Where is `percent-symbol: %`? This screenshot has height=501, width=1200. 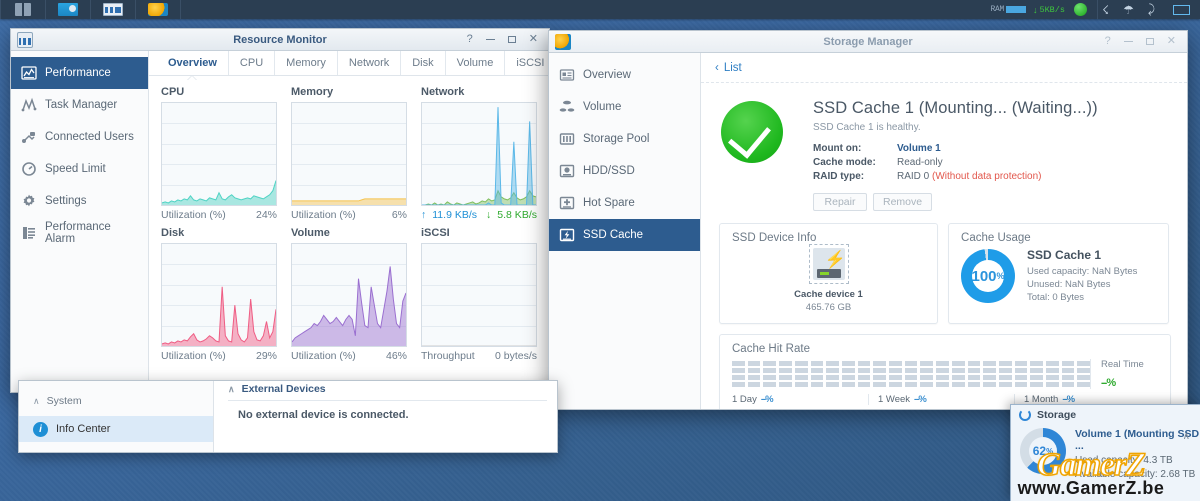
percent-symbol: % is located at coordinates (1050, 451).